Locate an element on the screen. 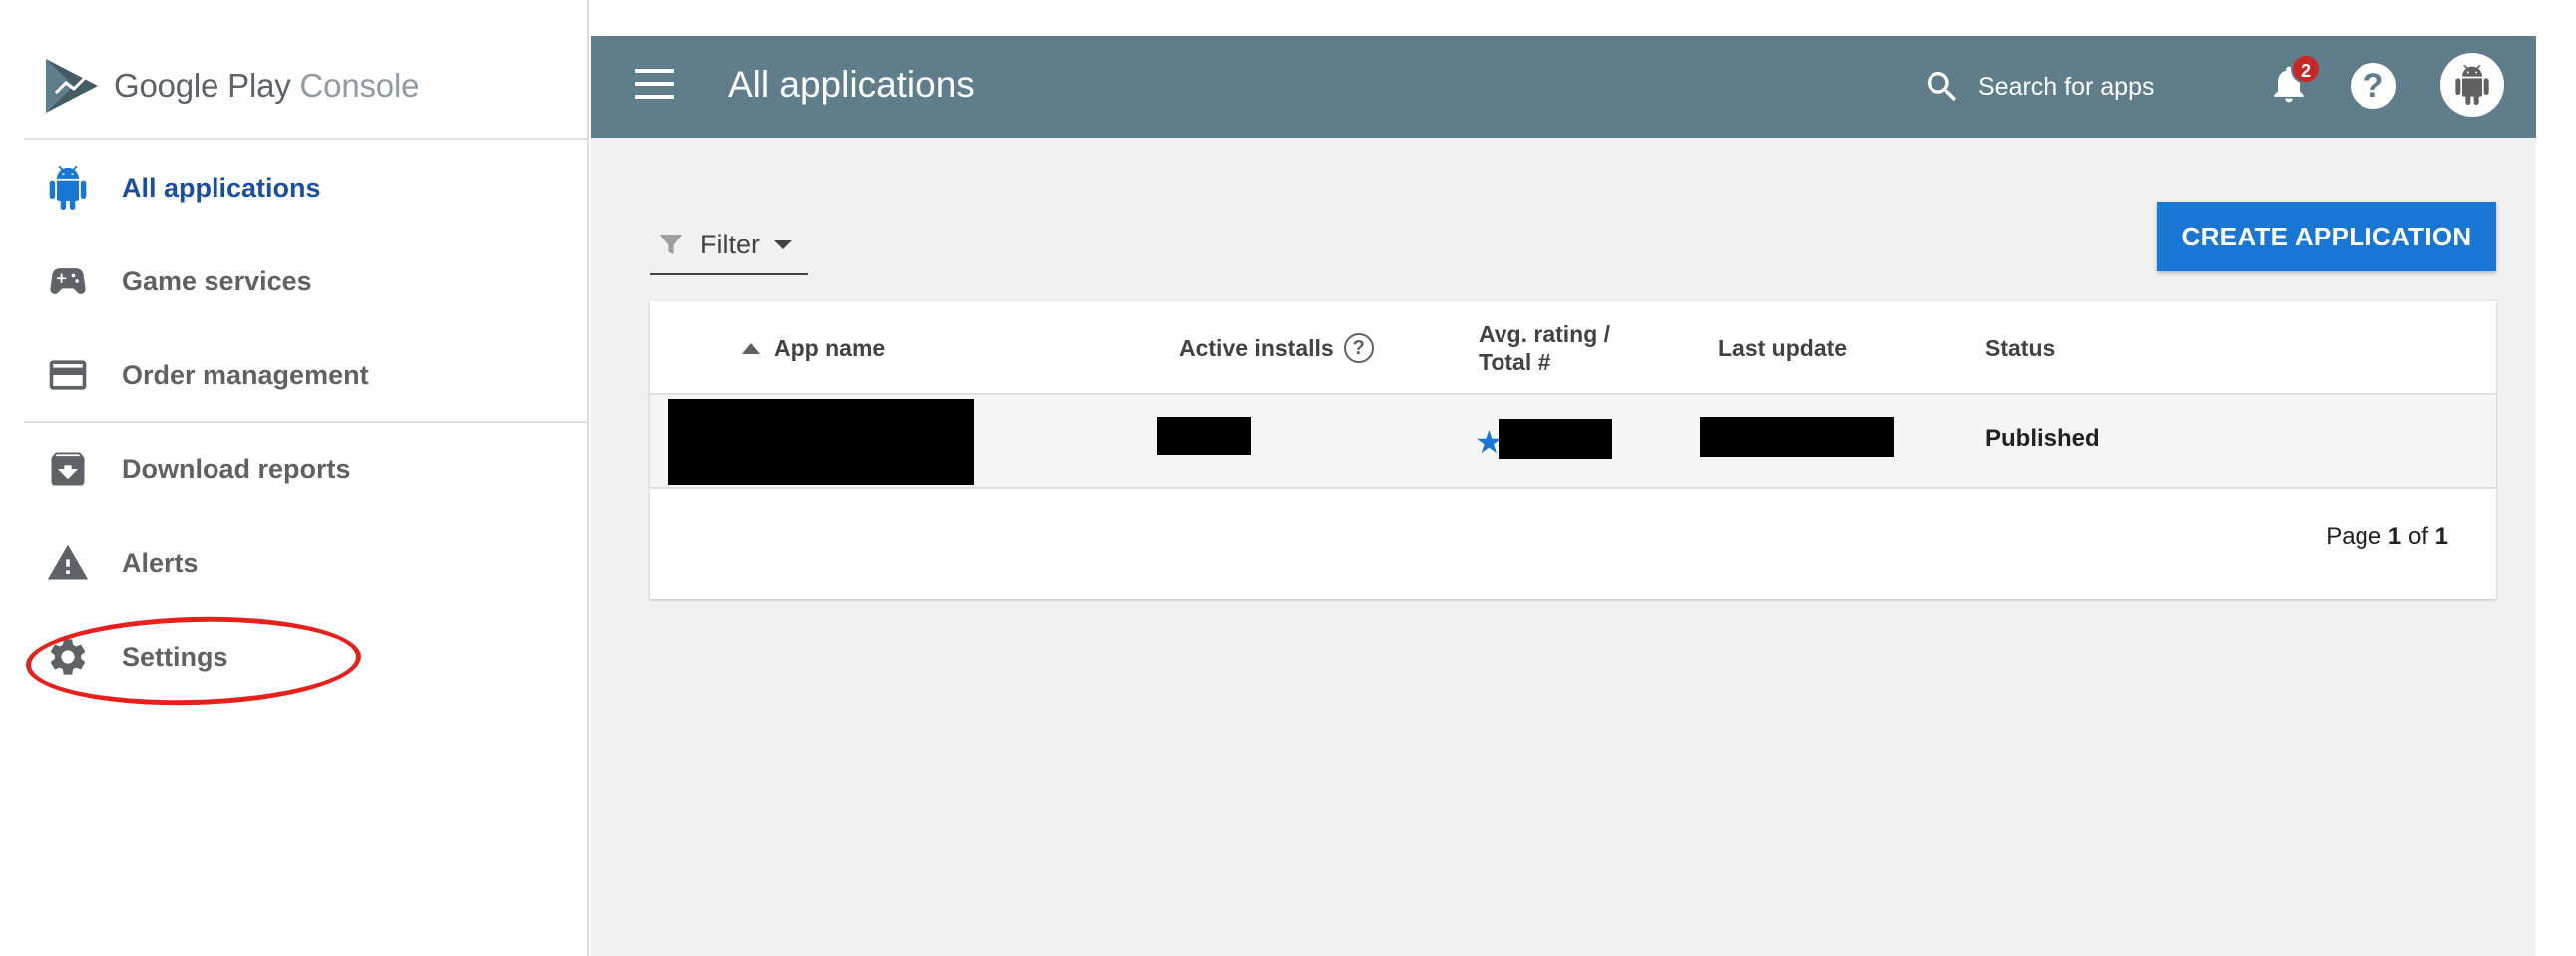  gamepad-icon is located at coordinates (68, 281).